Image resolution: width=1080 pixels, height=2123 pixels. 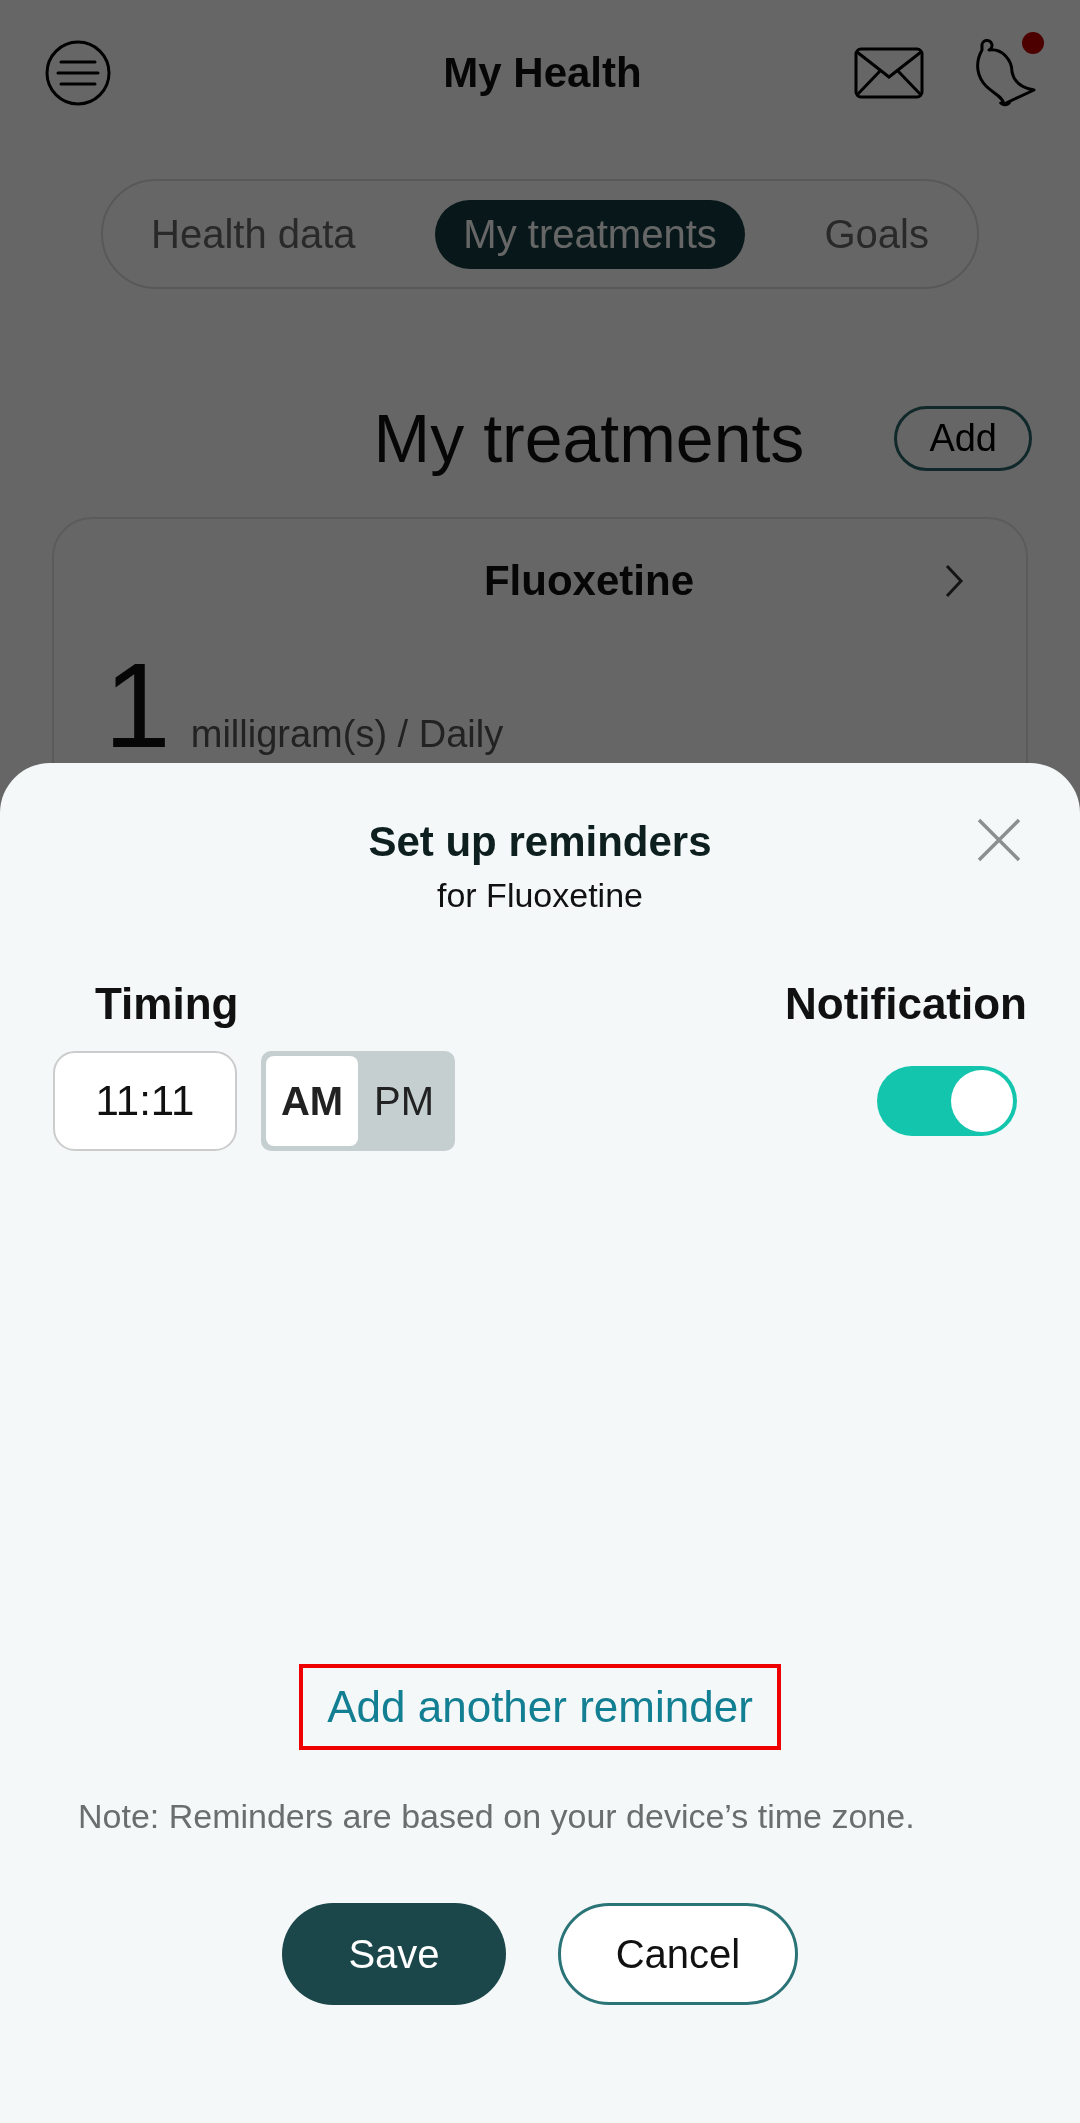 I want to click on sheet-subtitle: for Fluoxetine, so click(x=540, y=895).